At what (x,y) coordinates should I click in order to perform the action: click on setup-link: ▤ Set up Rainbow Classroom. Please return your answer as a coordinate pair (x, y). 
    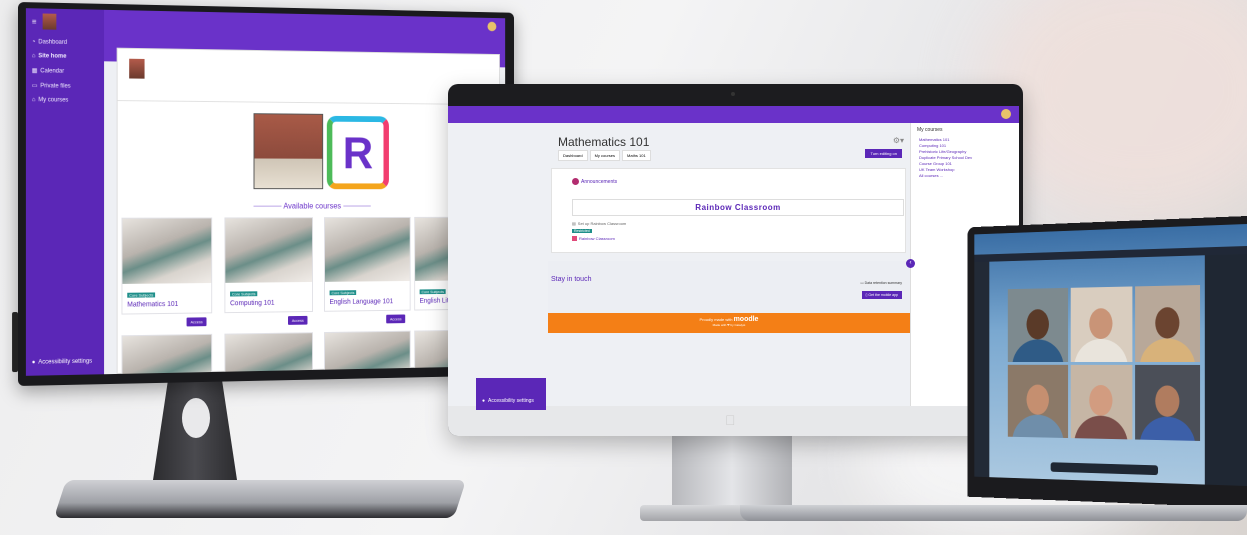
    Looking at the image, I should click on (599, 223).